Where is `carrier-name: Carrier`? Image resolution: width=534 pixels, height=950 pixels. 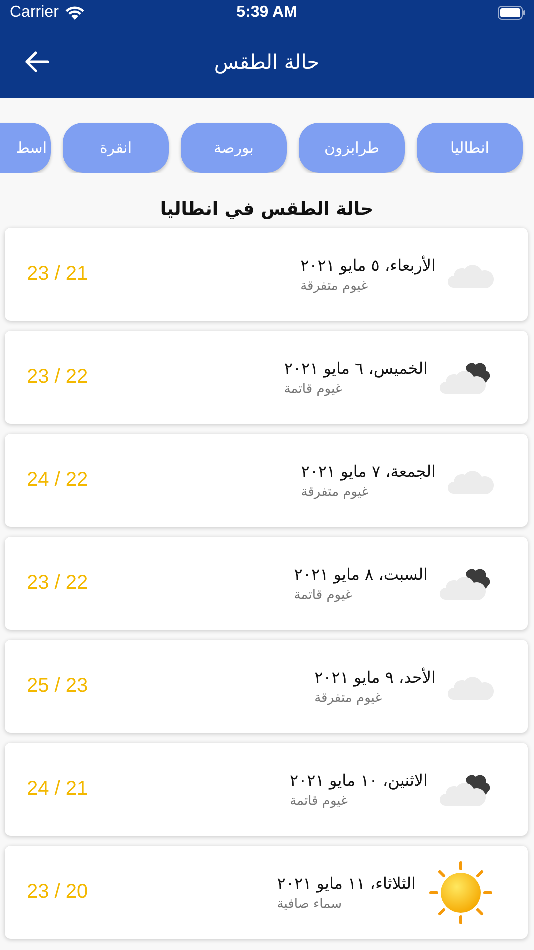
carrier-name: Carrier is located at coordinates (34, 13).